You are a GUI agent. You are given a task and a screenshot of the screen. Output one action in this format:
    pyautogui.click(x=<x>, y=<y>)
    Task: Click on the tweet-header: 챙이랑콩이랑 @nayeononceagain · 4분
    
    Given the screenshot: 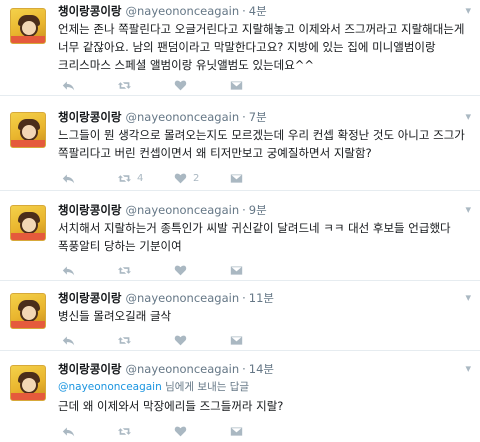 What is the action you would take?
    pyautogui.click(x=162, y=11)
    